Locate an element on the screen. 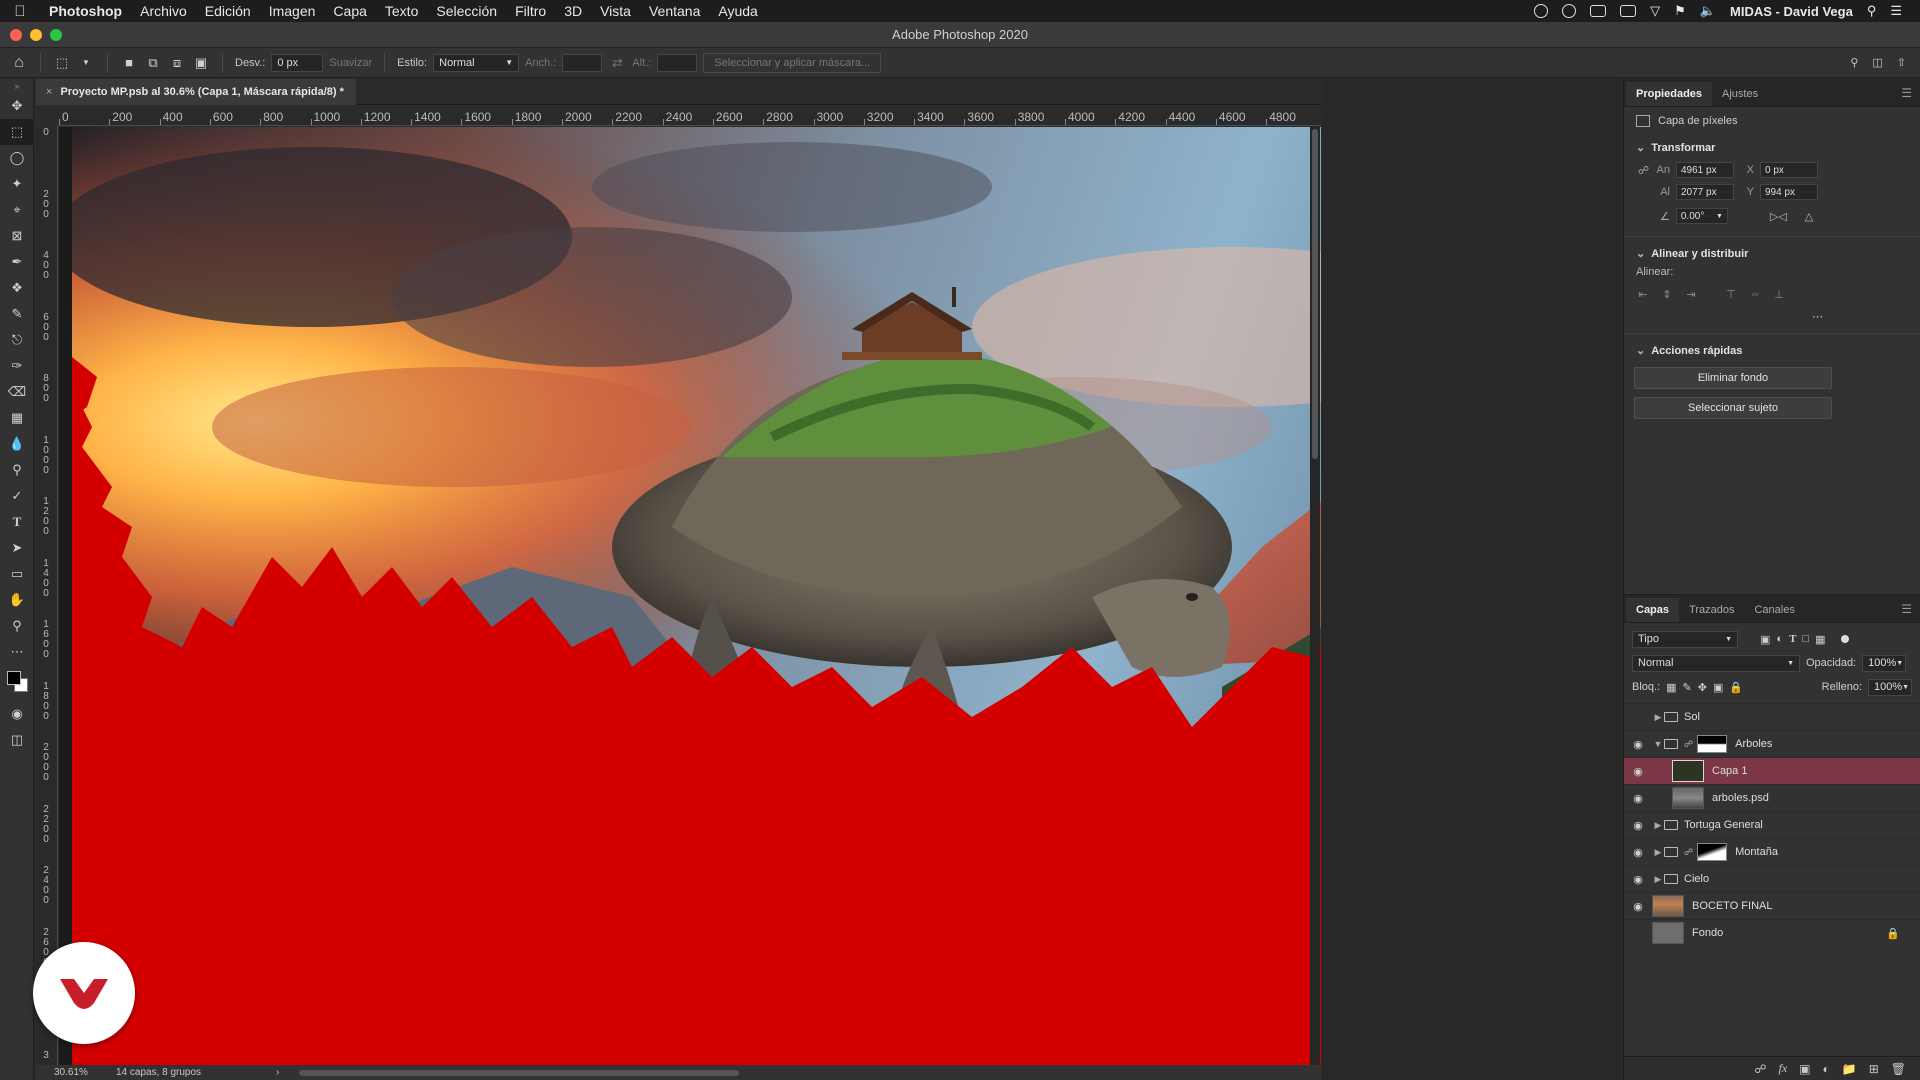 The height and width of the screenshot is (1080, 1920). vertical-scrollbar-thumb is located at coordinates (1315, 294).